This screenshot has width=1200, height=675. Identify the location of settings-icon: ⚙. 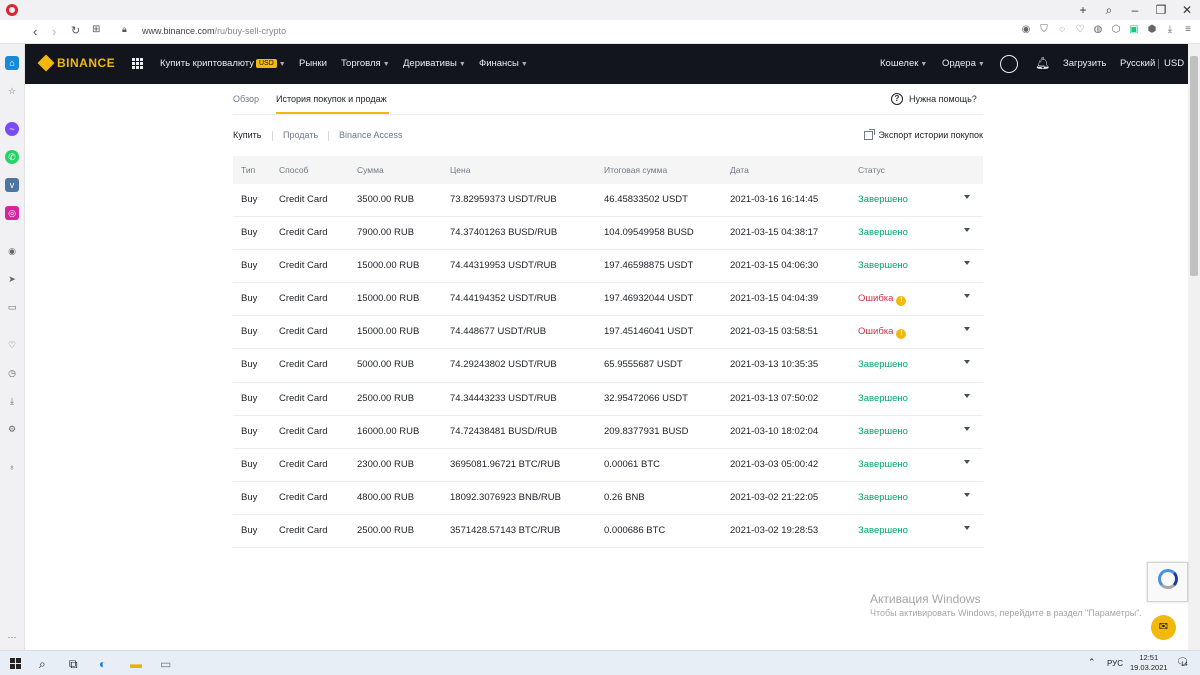
(12, 429).